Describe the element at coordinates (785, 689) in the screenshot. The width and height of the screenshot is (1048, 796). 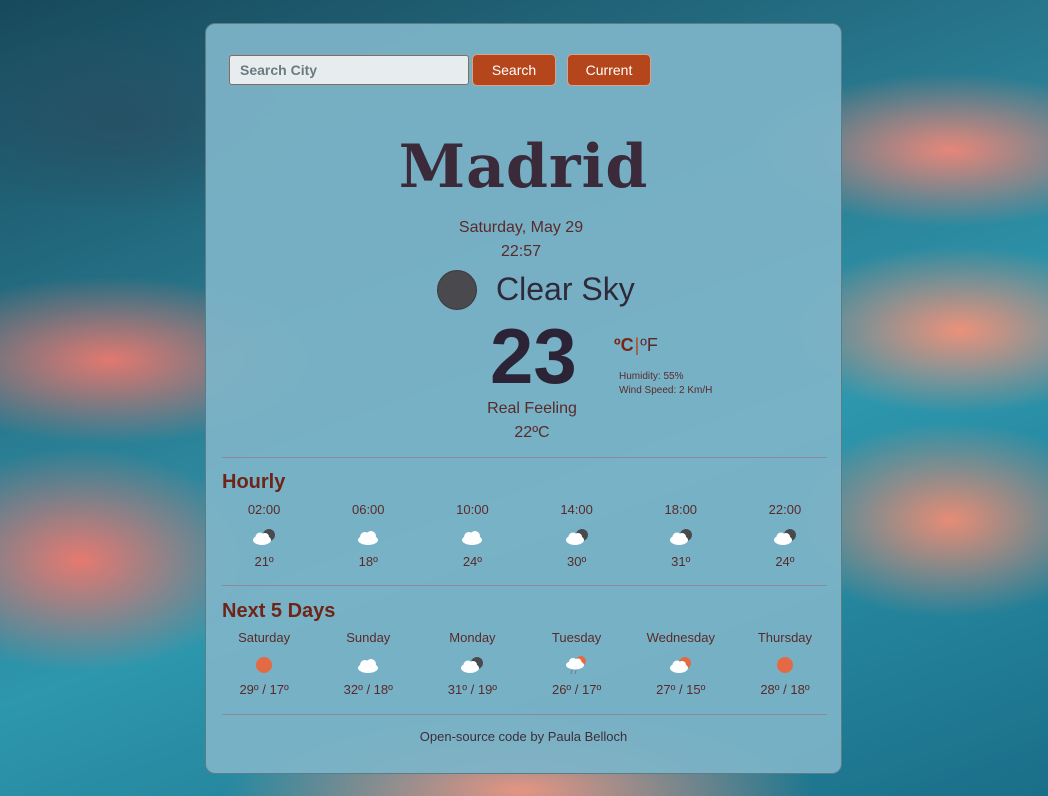
I see `day-temp: 28º / 18º` at that location.